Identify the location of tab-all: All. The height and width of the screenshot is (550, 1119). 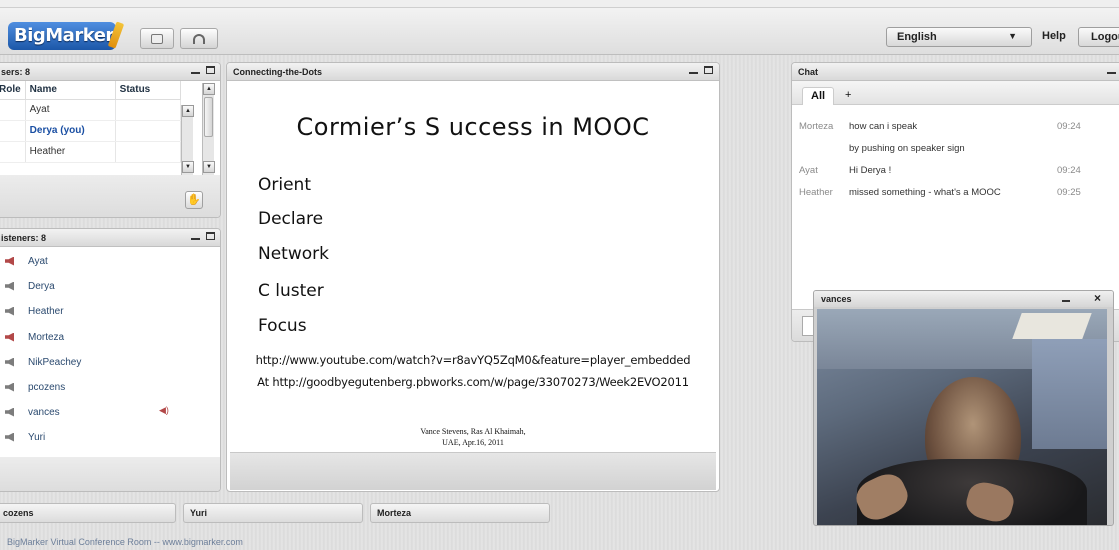
(818, 96).